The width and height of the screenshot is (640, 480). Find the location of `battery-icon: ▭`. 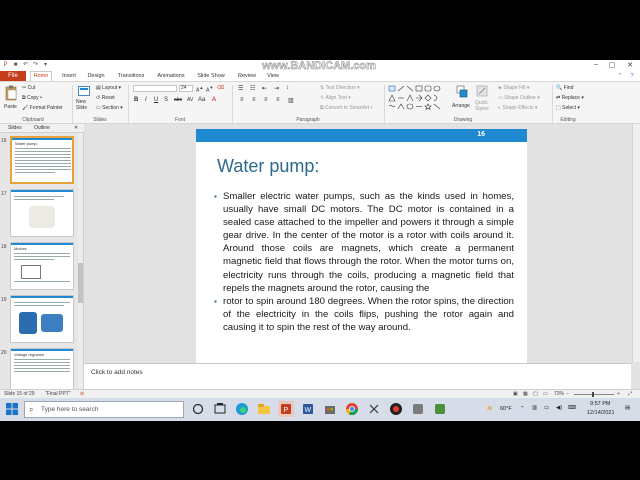

battery-icon: ▭ is located at coordinates (546, 408).